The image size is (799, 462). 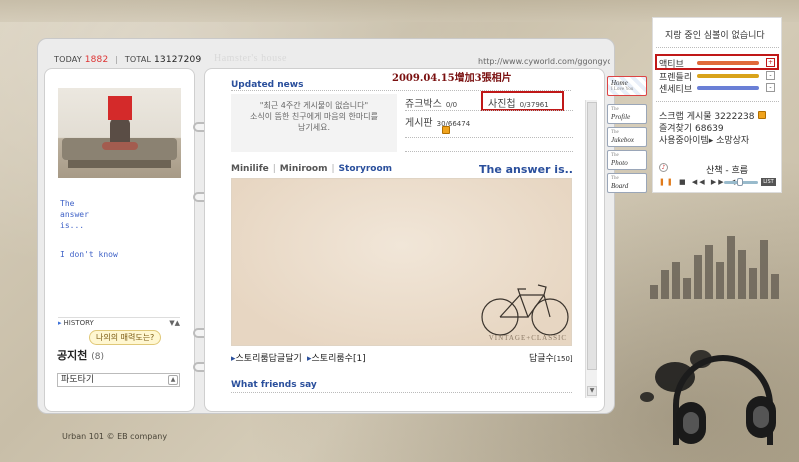 What do you see at coordinates (728, 76) in the screenshot?
I see `mood-friendly-bar` at bounding box center [728, 76].